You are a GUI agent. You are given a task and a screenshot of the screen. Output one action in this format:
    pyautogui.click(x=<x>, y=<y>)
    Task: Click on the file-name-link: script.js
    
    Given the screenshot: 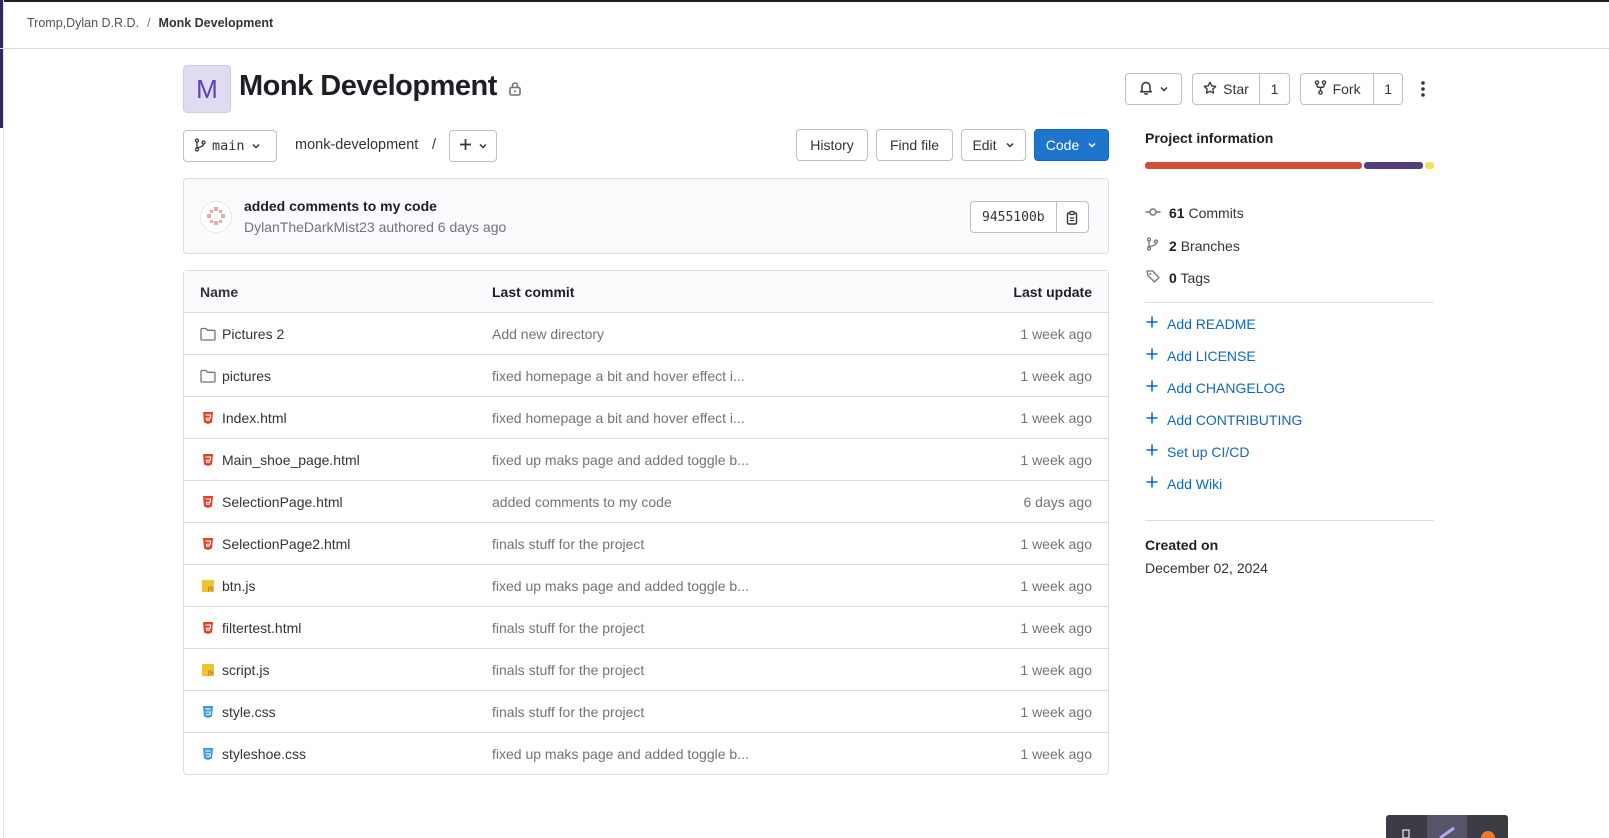 What is the action you would take?
    pyautogui.click(x=245, y=670)
    